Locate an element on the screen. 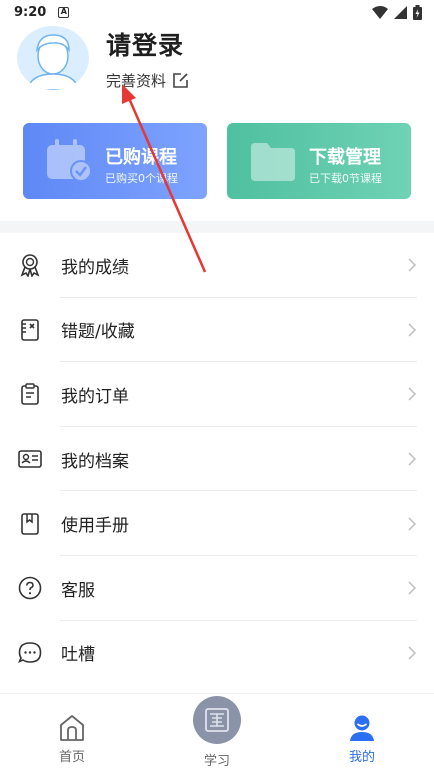 Image resolution: width=434 pixels, height=771 pixels. battery-icon is located at coordinates (417, 12).